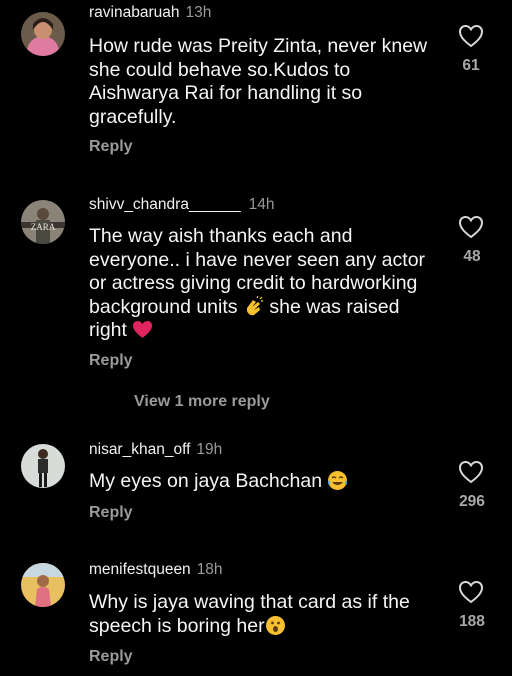  I want to click on tears-of-joy-emoji, so click(337, 480).